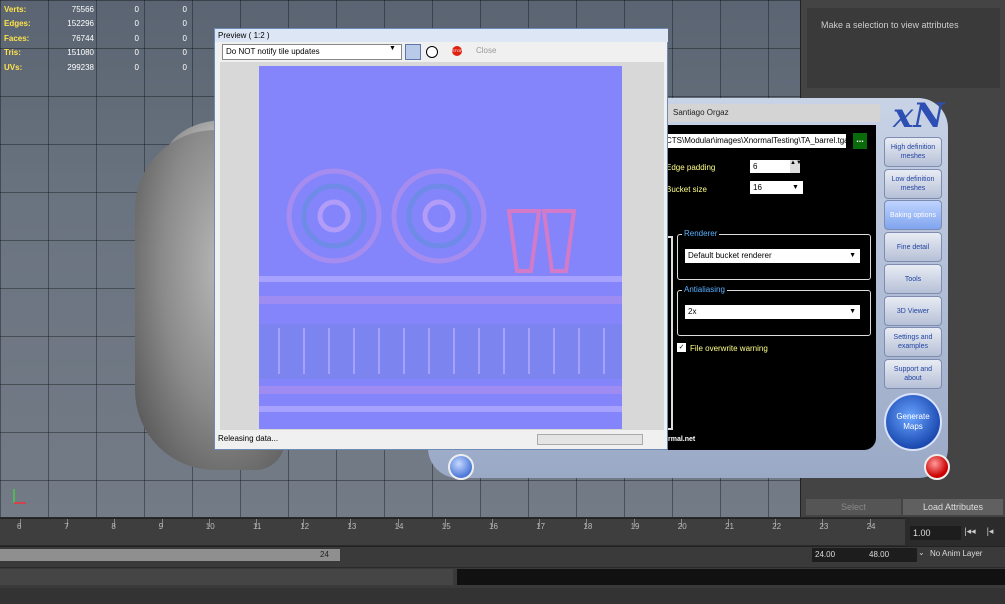 This screenshot has height=604, width=1005. Describe the element at coordinates (324, 554) in the screenshot. I see `range-end-marker: 24` at that location.